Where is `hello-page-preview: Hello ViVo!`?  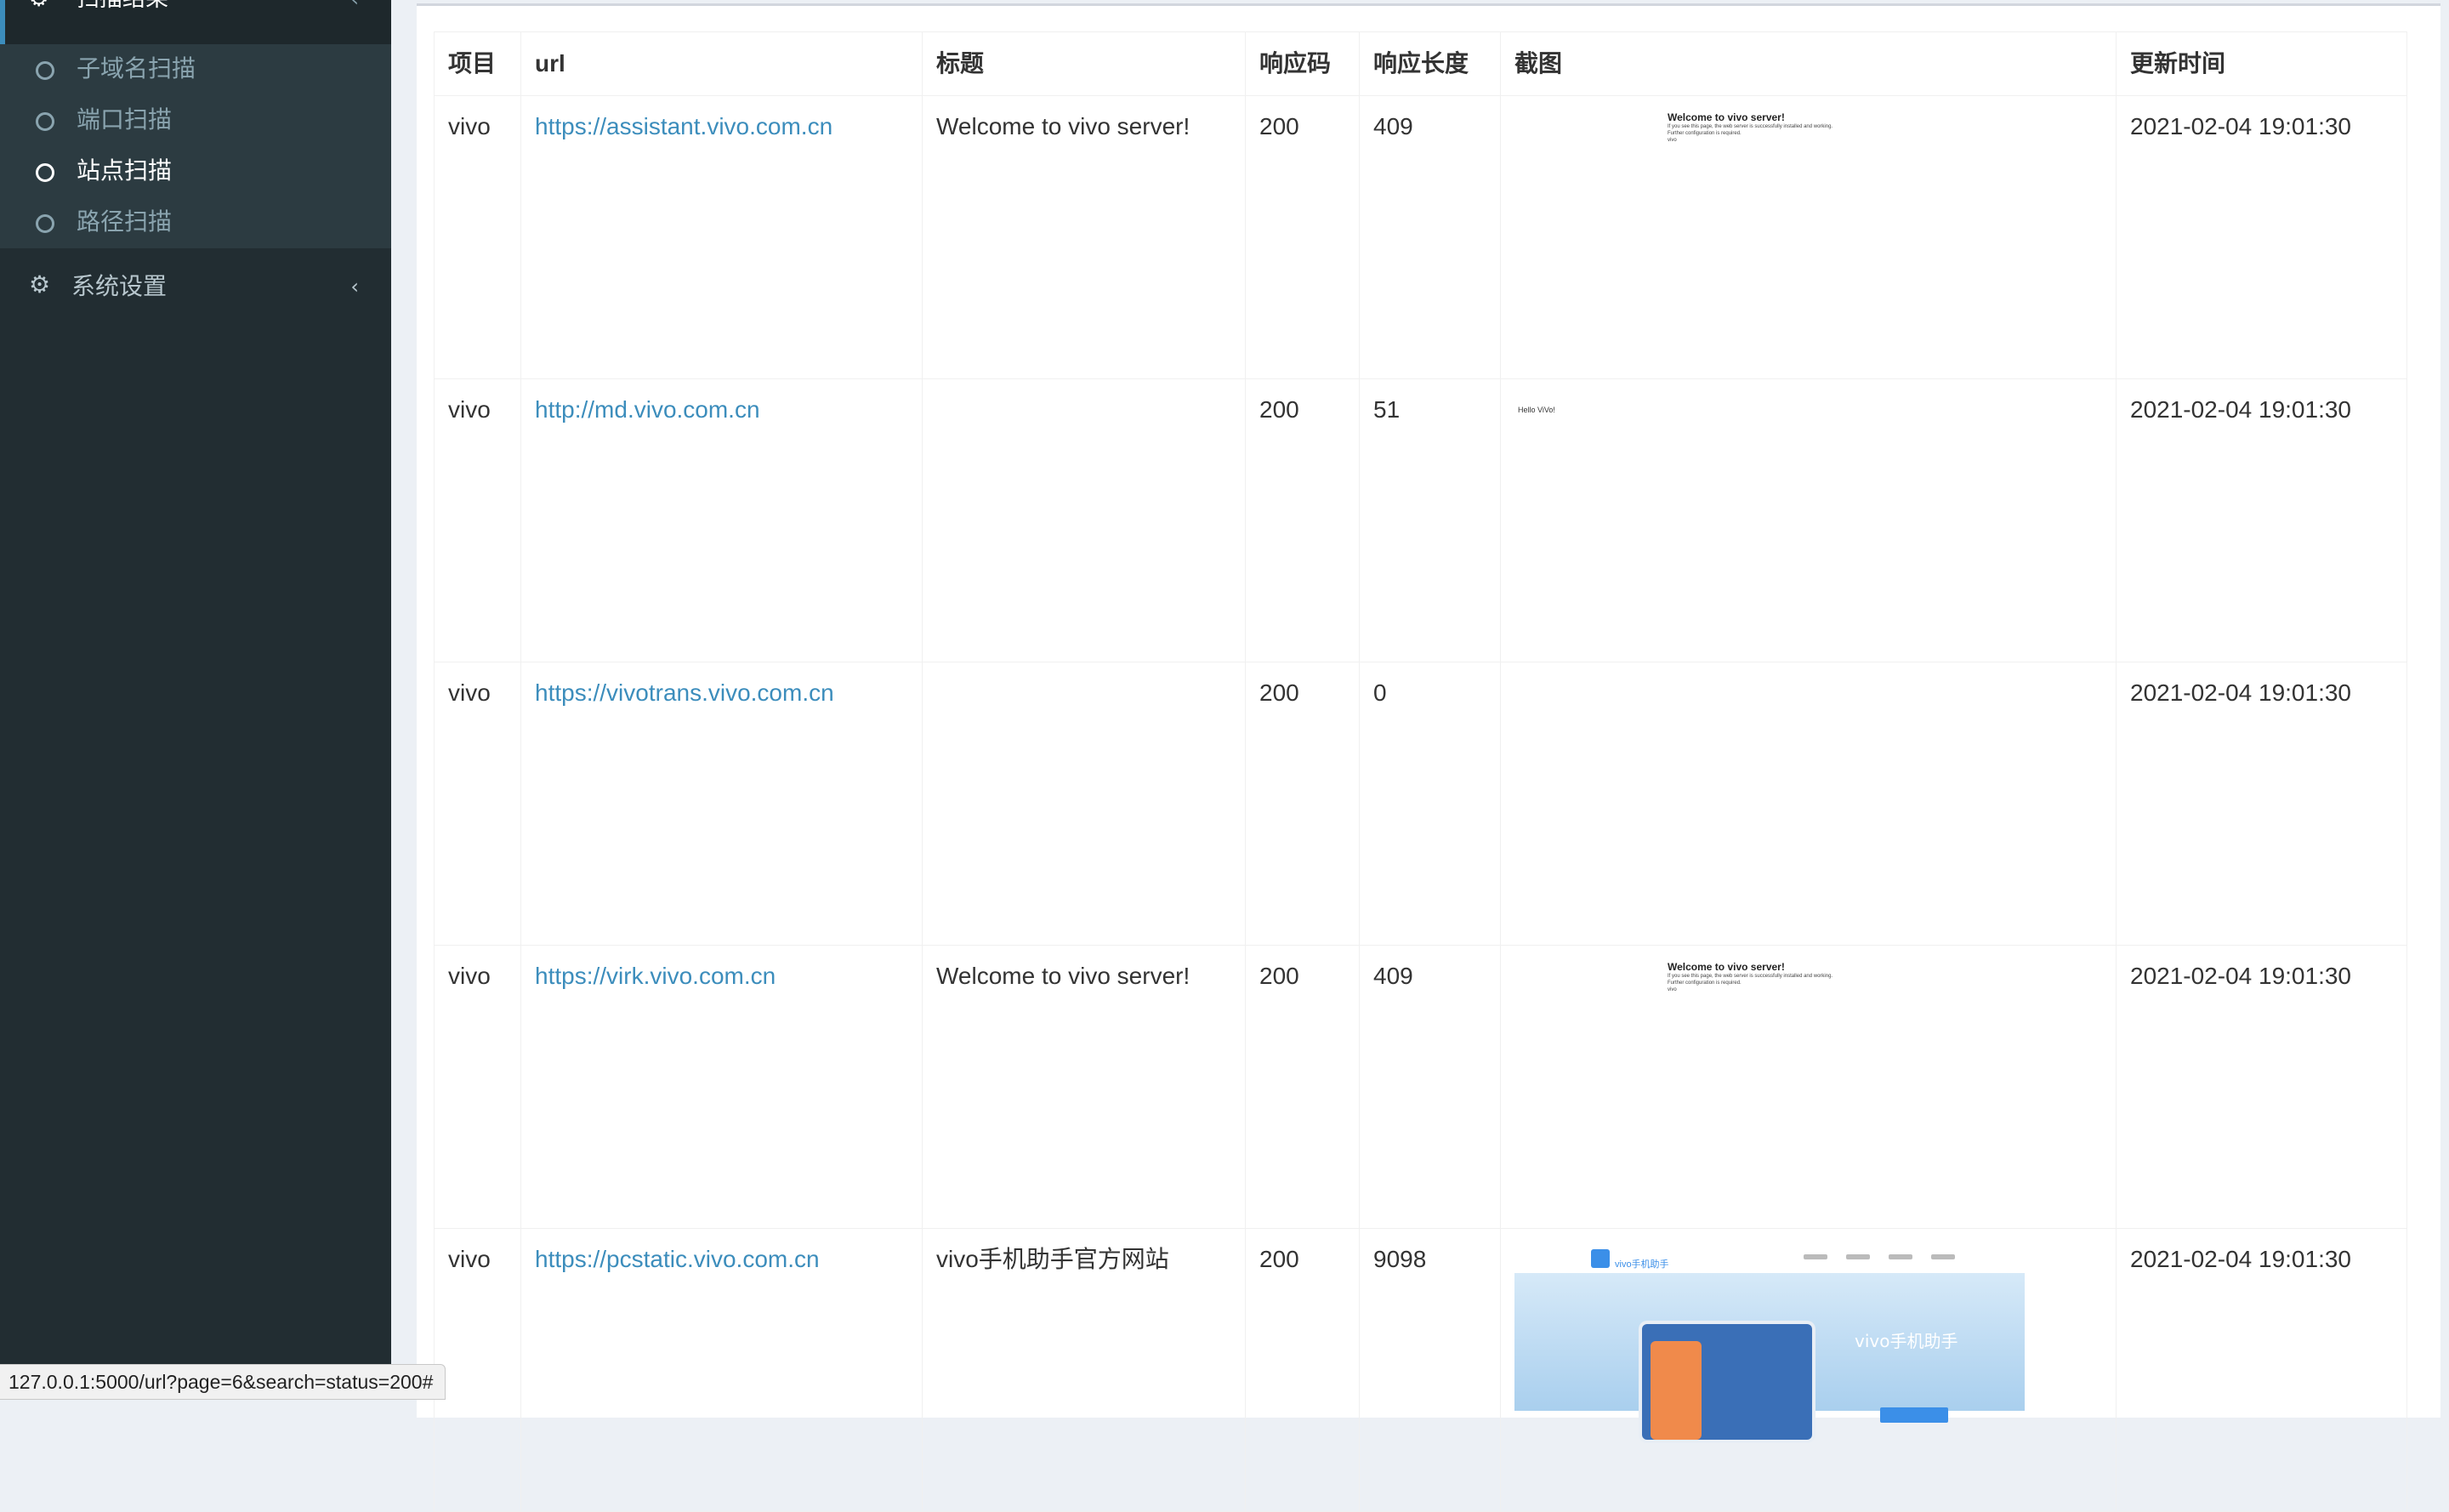 hello-page-preview: Hello ViVo! is located at coordinates (1536, 410).